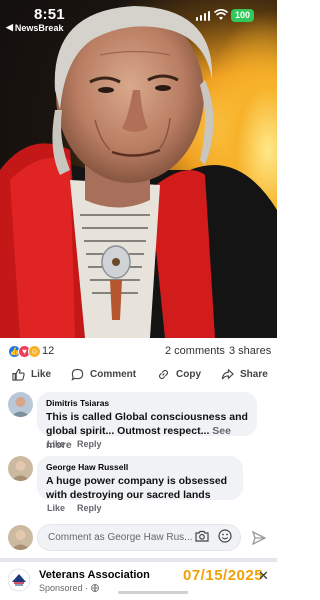 The height and width of the screenshot is (600, 320). Describe the element at coordinates (18, 374) in the screenshot. I see `thumbs-up-icon` at that location.